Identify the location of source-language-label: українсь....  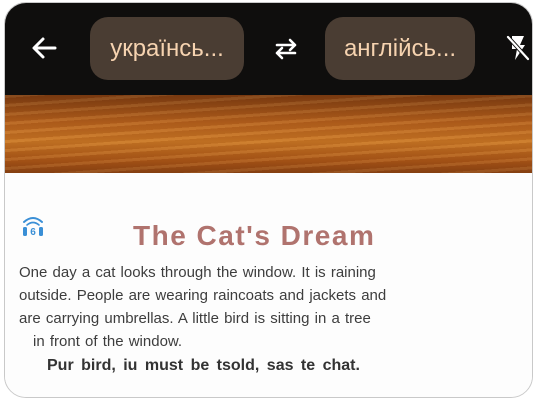
(167, 48).